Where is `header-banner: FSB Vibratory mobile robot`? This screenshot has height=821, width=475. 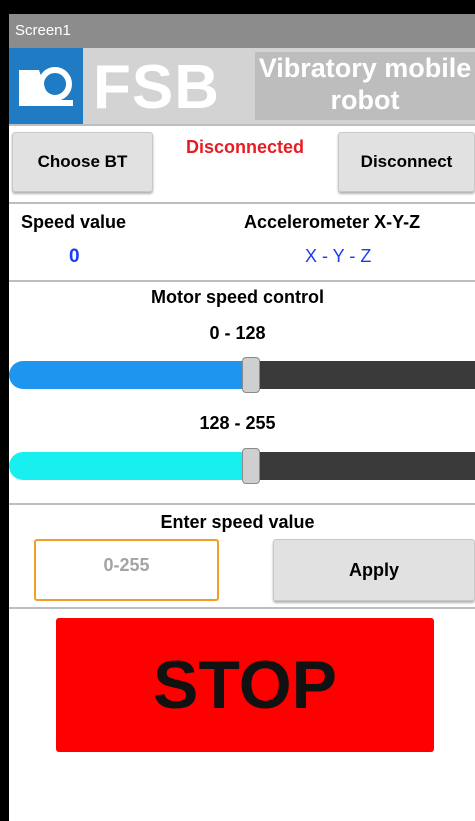
header-banner: FSB Vibratory mobile robot is located at coordinates (242, 86).